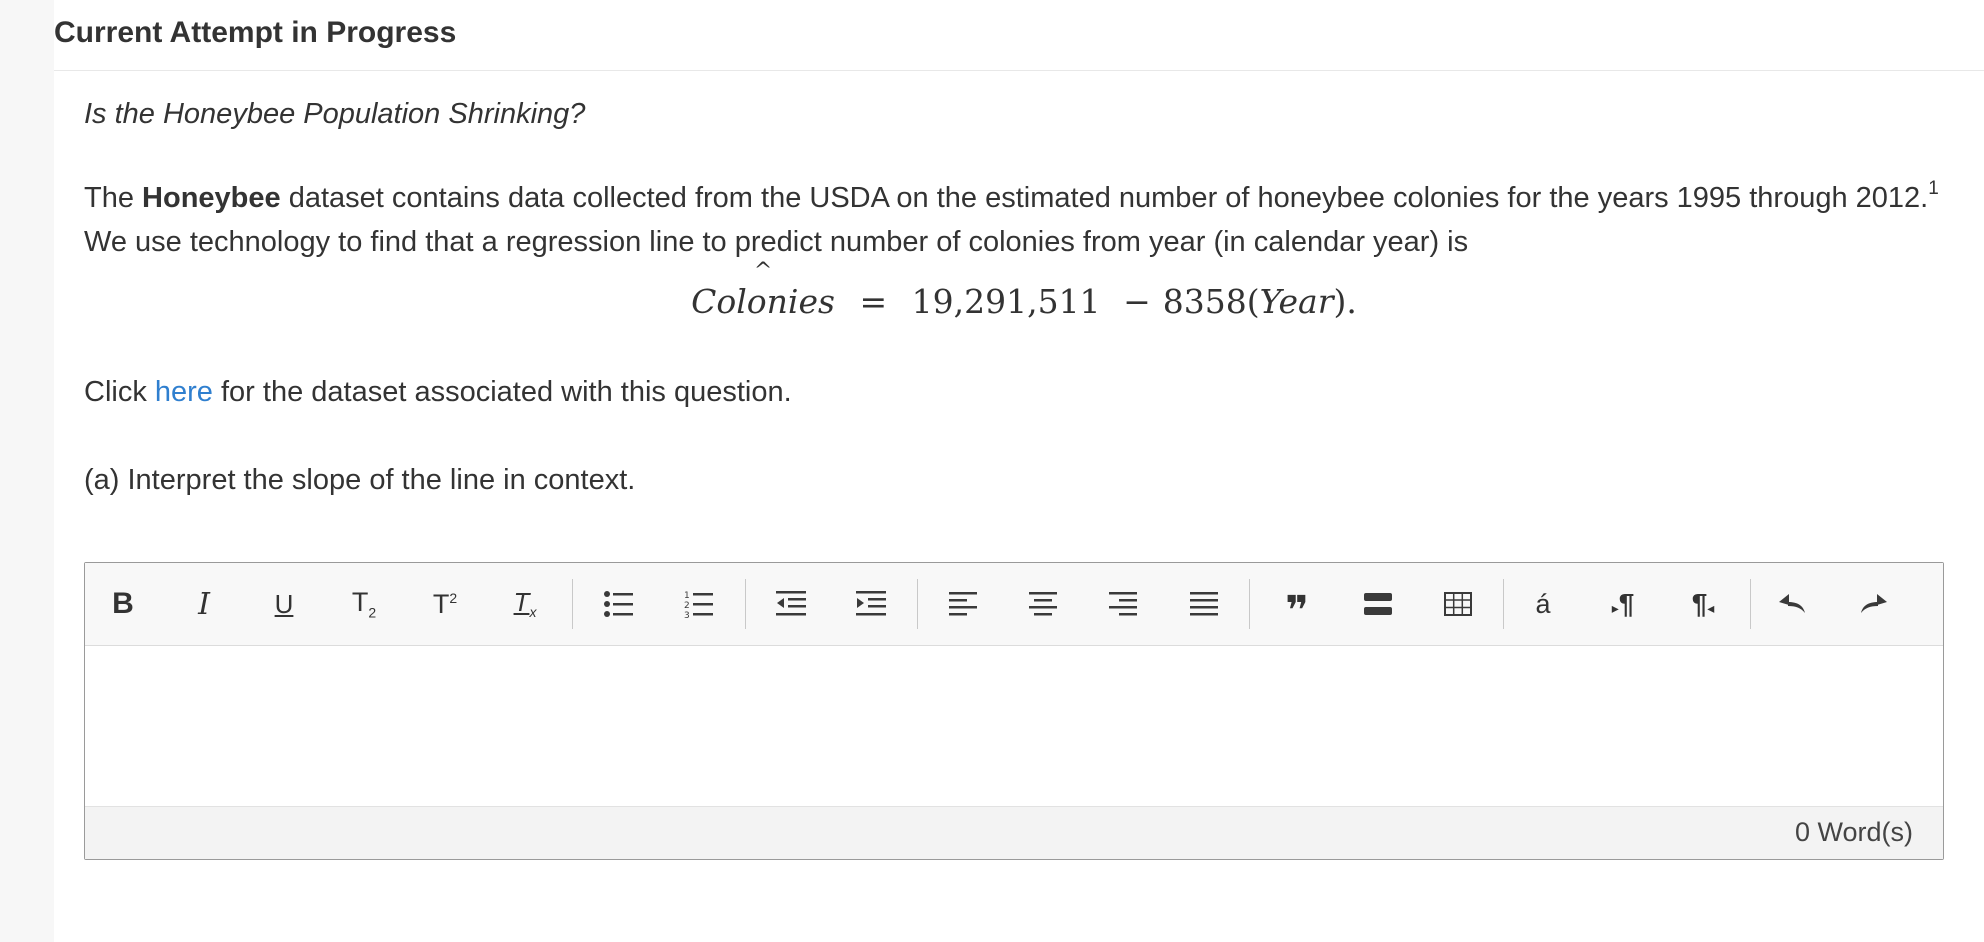 The image size is (1984, 942). Describe the element at coordinates (1253, 301) in the screenshot. I see `open-paren: (` at that location.